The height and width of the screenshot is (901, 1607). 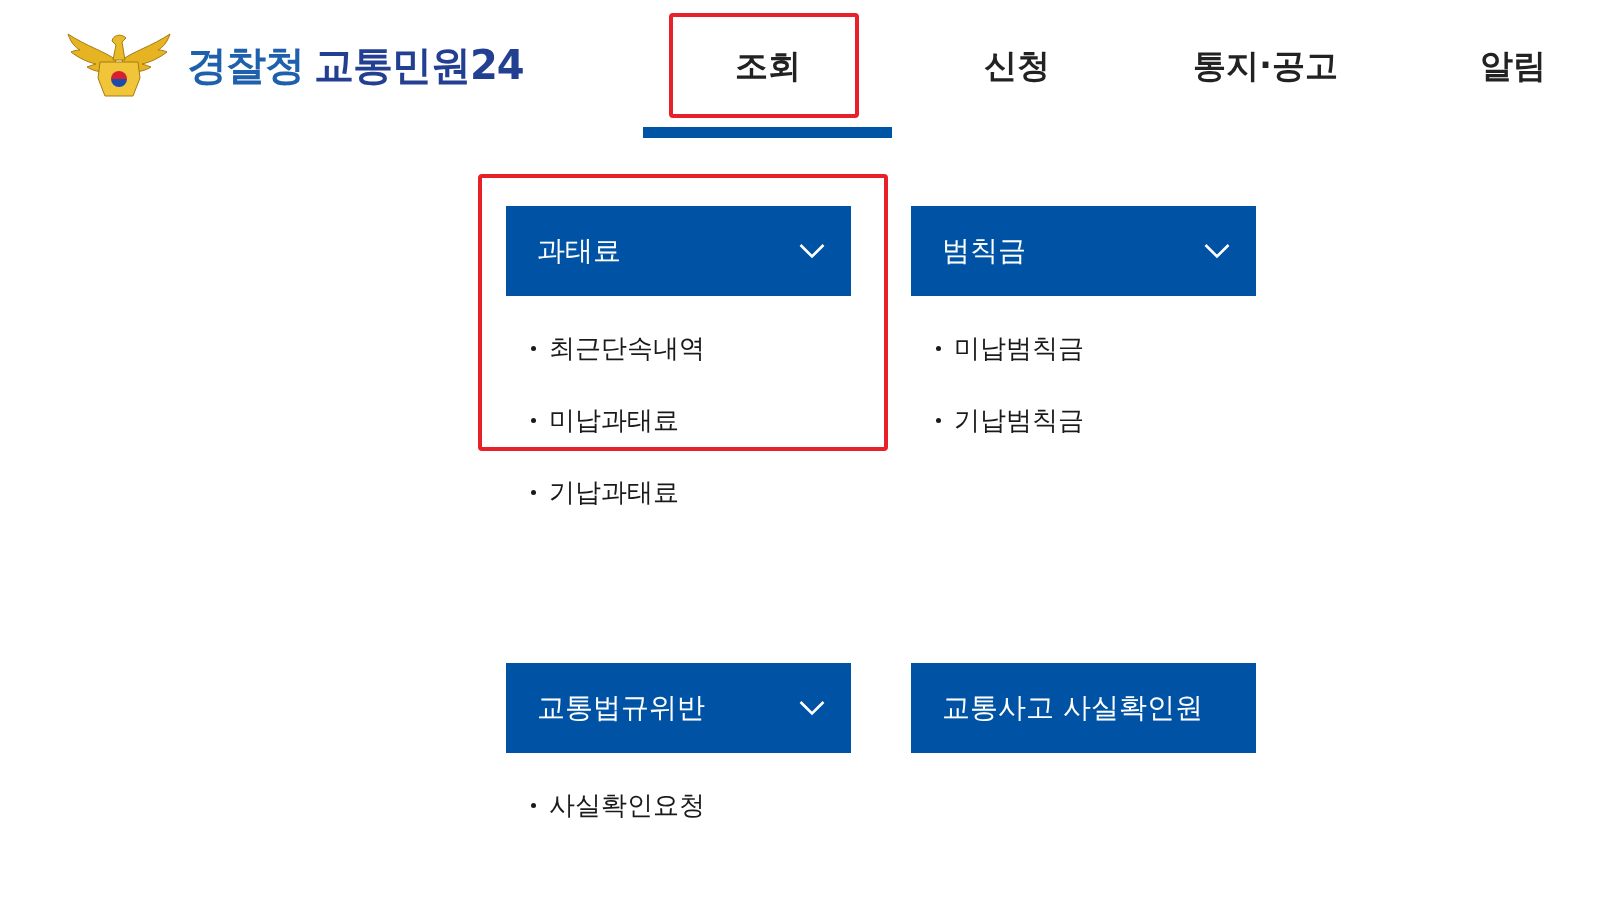 I want to click on submenu-link: 미납과태료, so click(x=592, y=420).